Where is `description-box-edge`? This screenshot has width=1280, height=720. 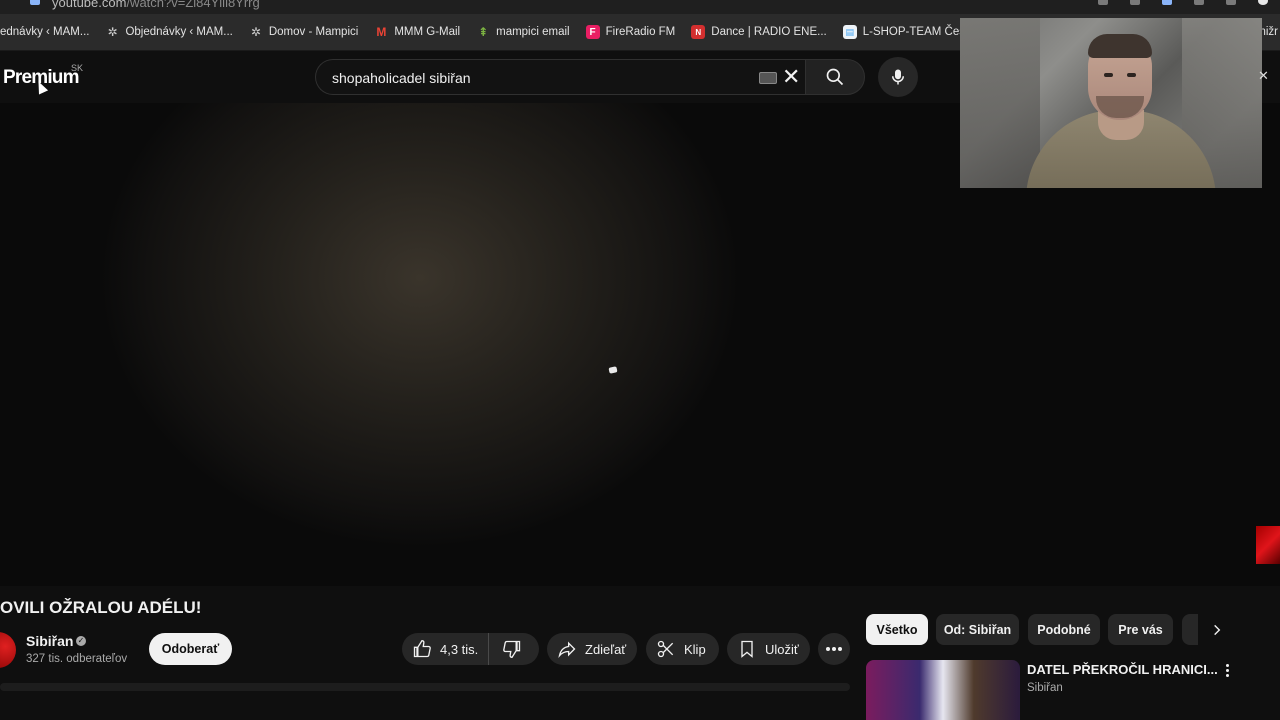
description-box-edge is located at coordinates (425, 687).